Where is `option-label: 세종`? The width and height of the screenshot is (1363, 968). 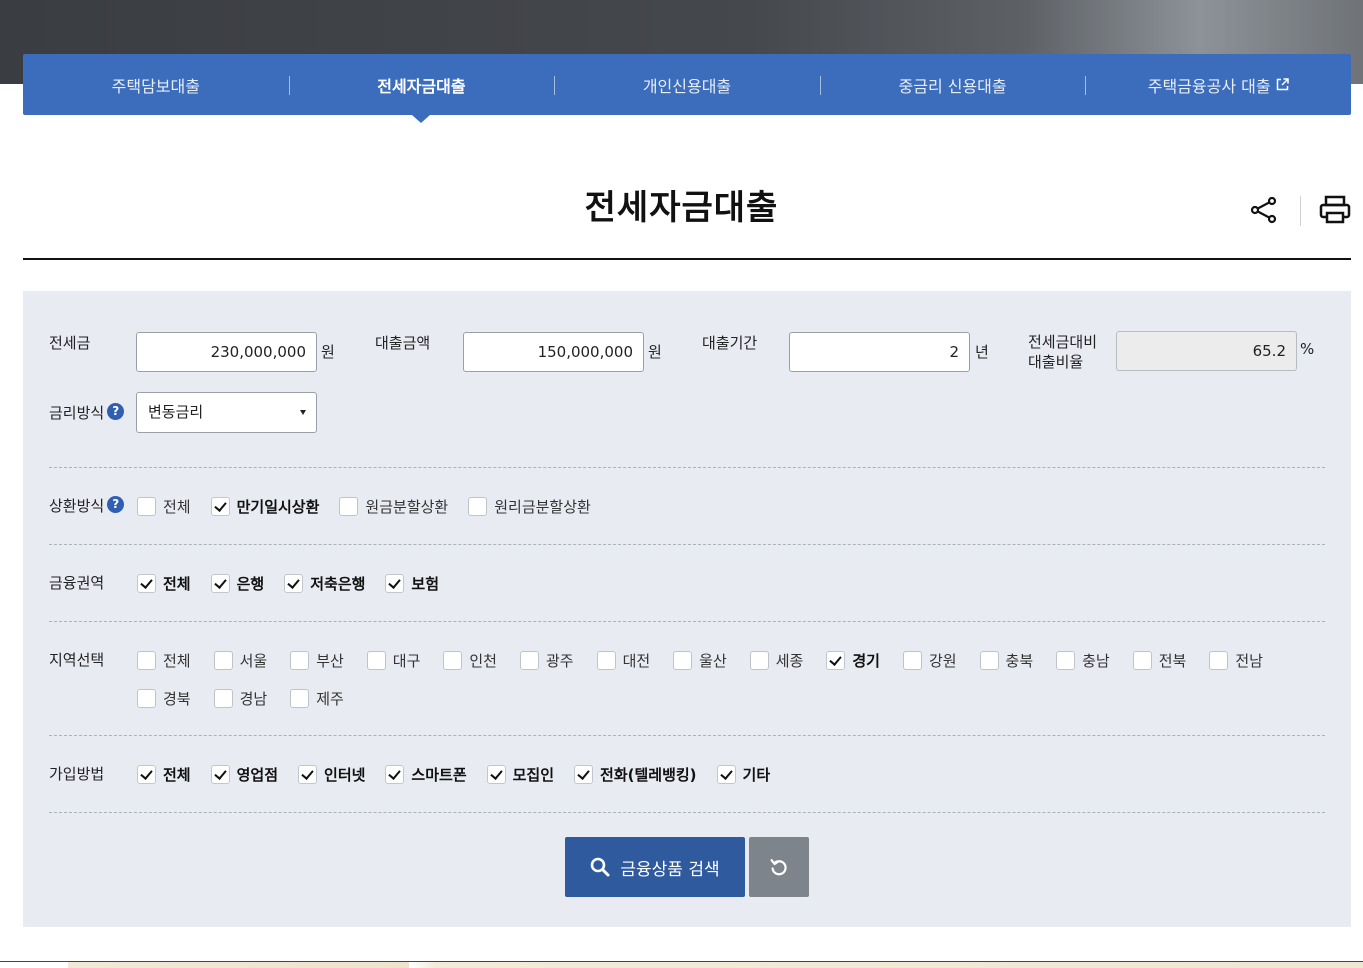
option-label: 세종 is located at coordinates (789, 660).